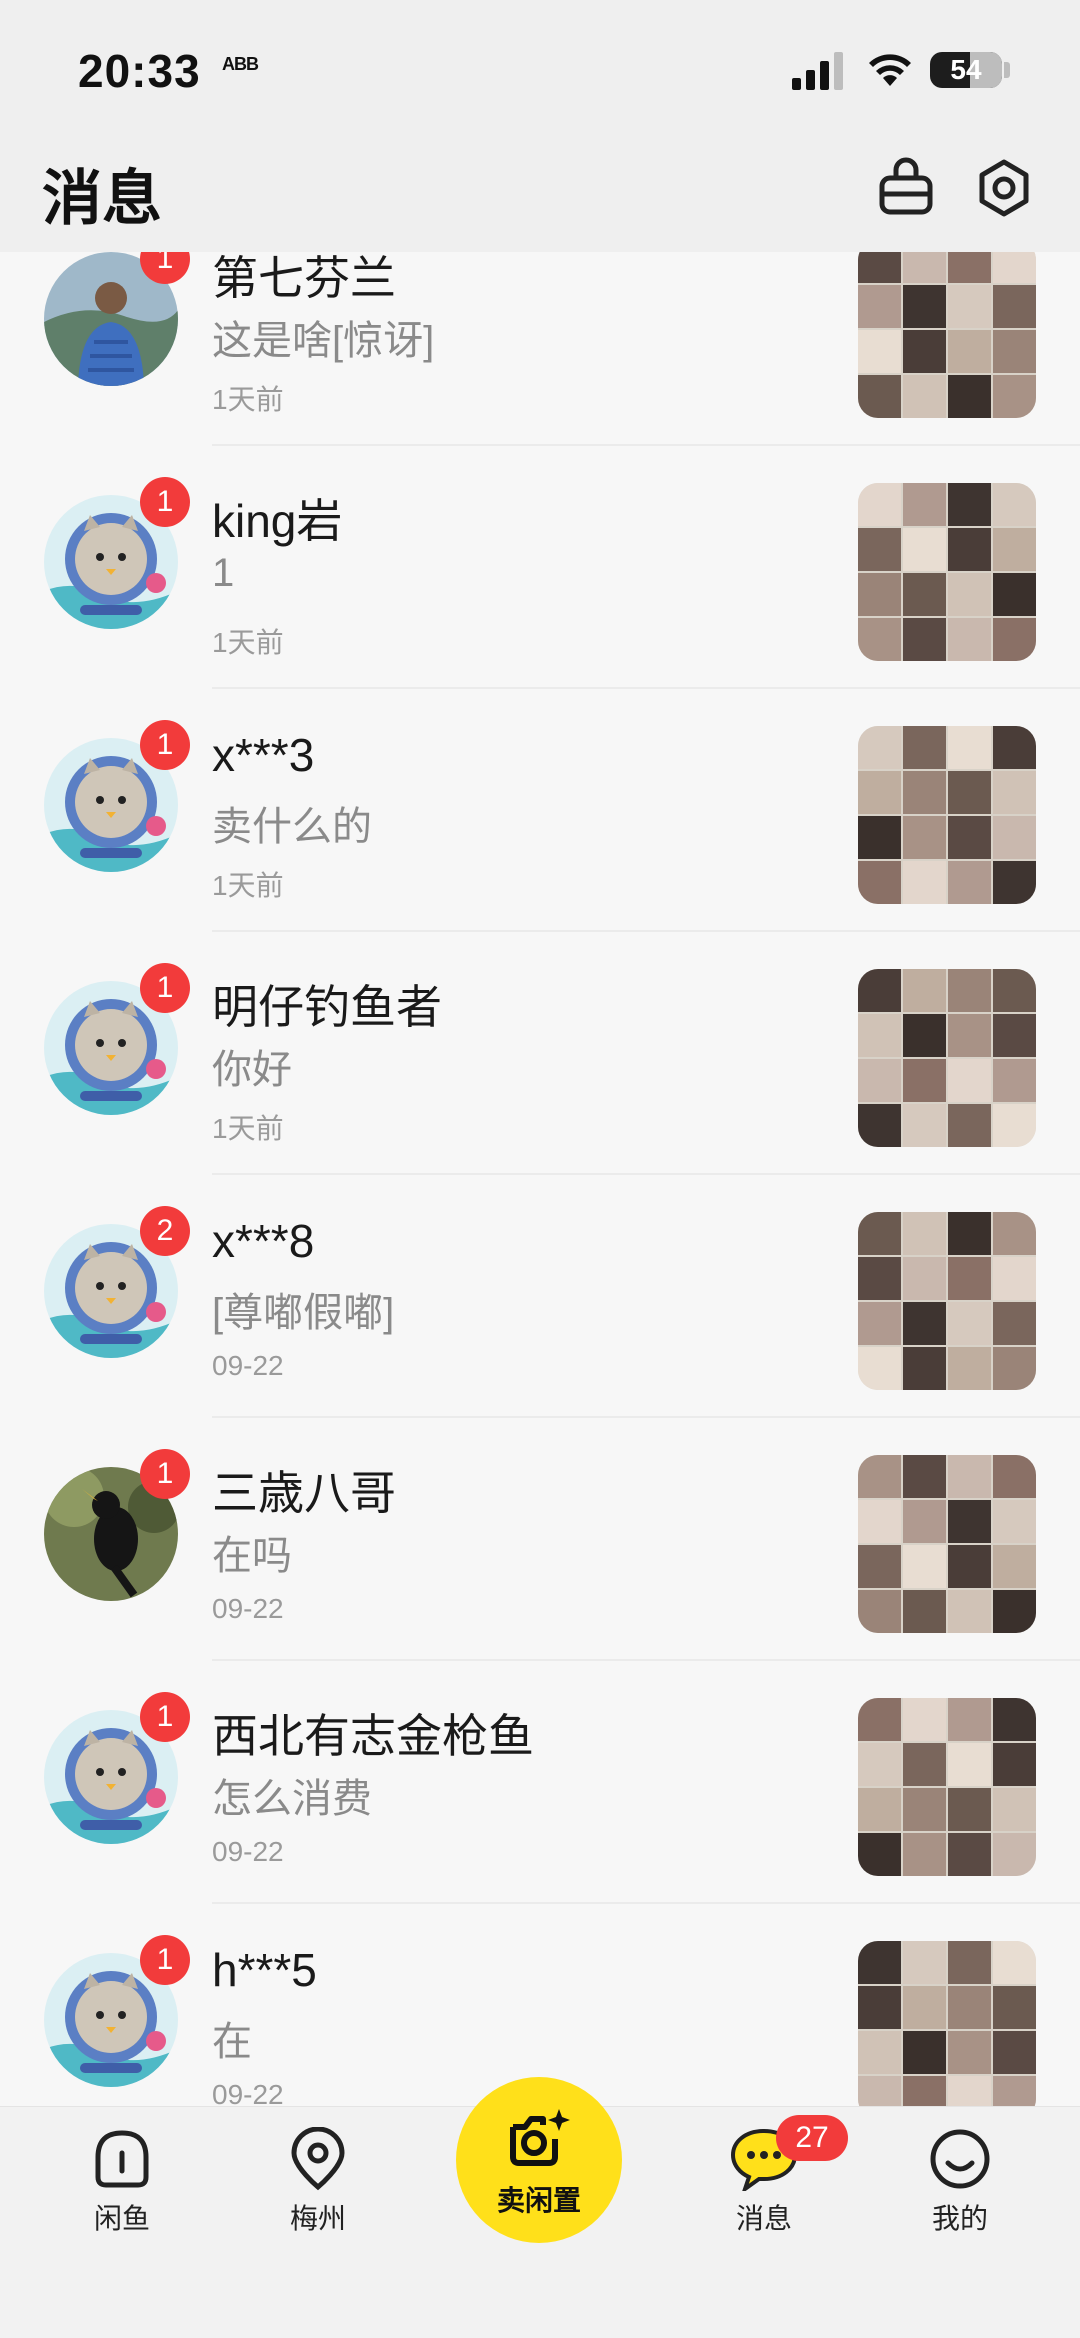  I want to click on bottom-tab-bar: 闲鱼 梅州 卖闲置 消息 27 我的, so click(540, 2207).